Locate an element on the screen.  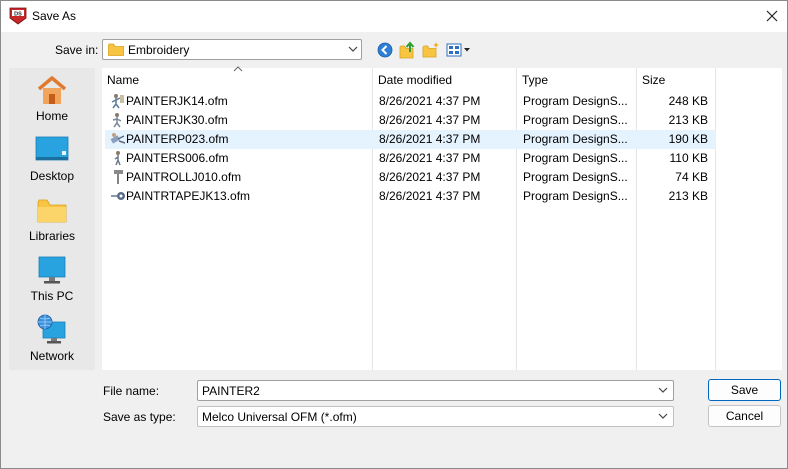
place-this-pc: This PC is located at coordinates (52, 281).